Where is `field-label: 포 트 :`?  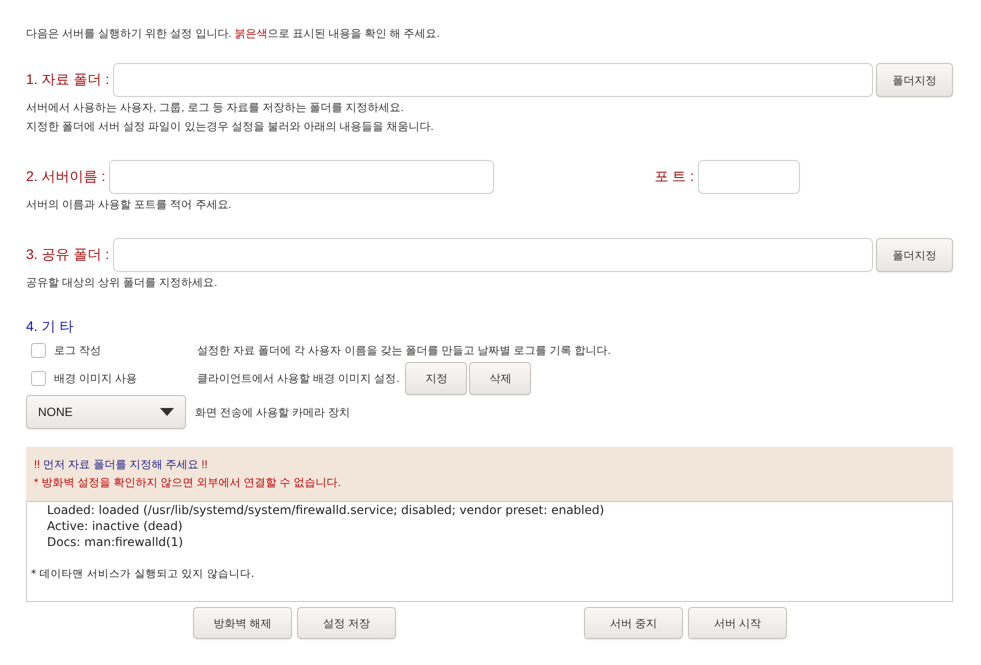
field-label: 포 트 : is located at coordinates (674, 177).